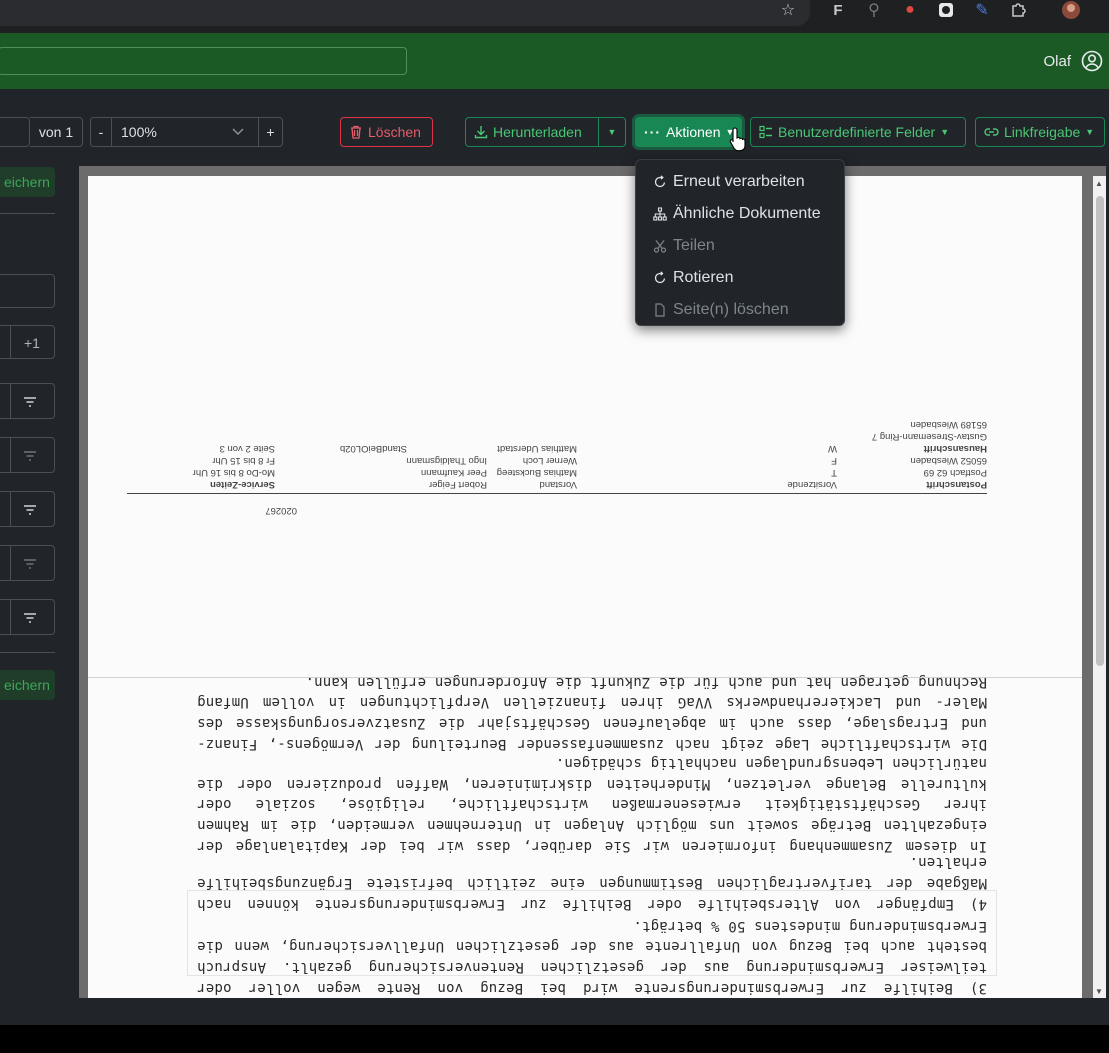 The image size is (1109, 1053). Describe the element at coordinates (747, 213) in the screenshot. I see `menu-item-label: Ähnliche Dokumente` at that location.